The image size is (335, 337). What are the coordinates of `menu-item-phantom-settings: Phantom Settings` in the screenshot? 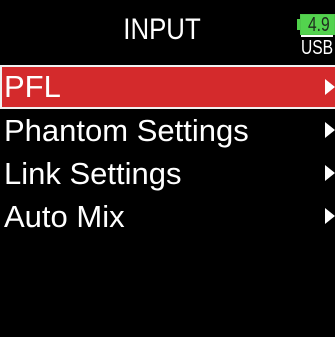 It's located at (167, 130).